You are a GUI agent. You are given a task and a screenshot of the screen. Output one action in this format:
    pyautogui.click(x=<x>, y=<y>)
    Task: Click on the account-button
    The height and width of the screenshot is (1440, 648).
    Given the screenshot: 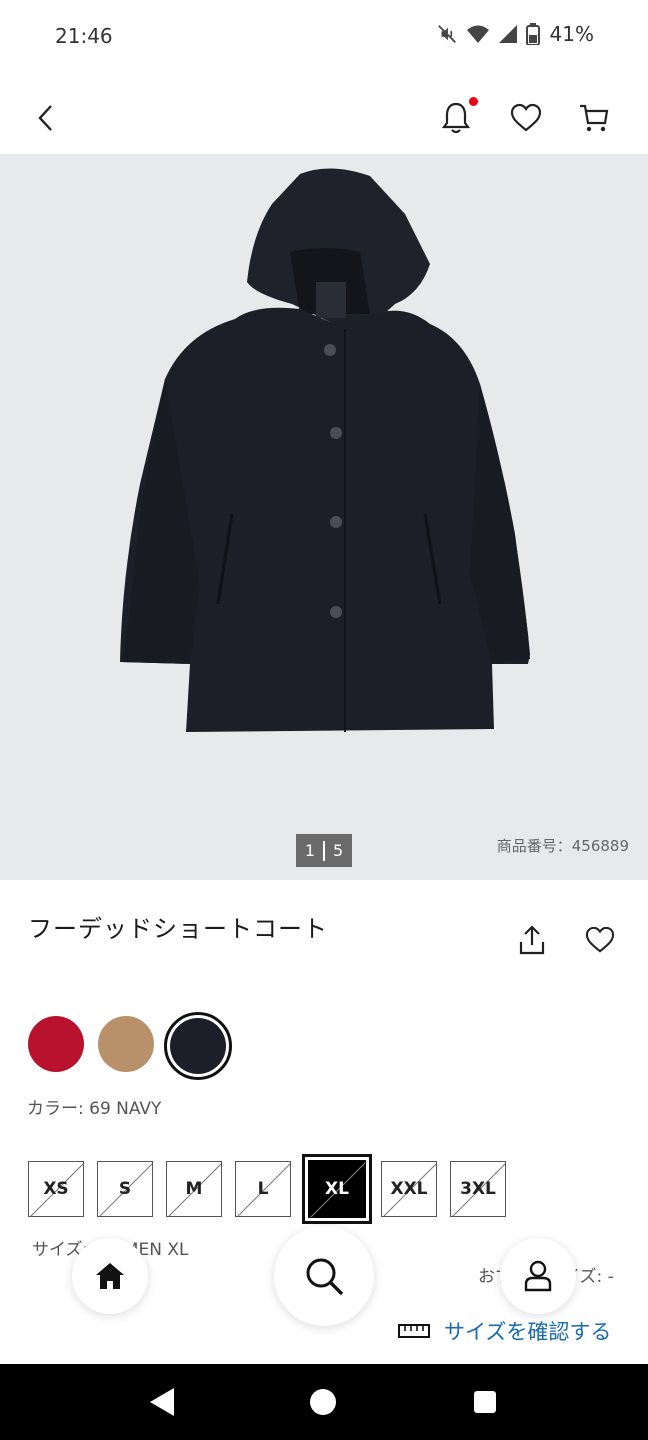 What is the action you would take?
    pyautogui.click(x=538, y=1276)
    